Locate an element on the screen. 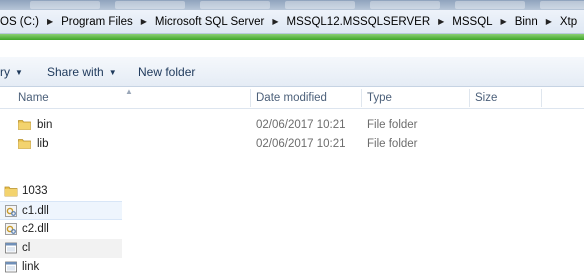 The width and height of the screenshot is (584, 279). breadcrumb-item-instance: MSSQL12.MSSQLSERVER is located at coordinates (359, 22).